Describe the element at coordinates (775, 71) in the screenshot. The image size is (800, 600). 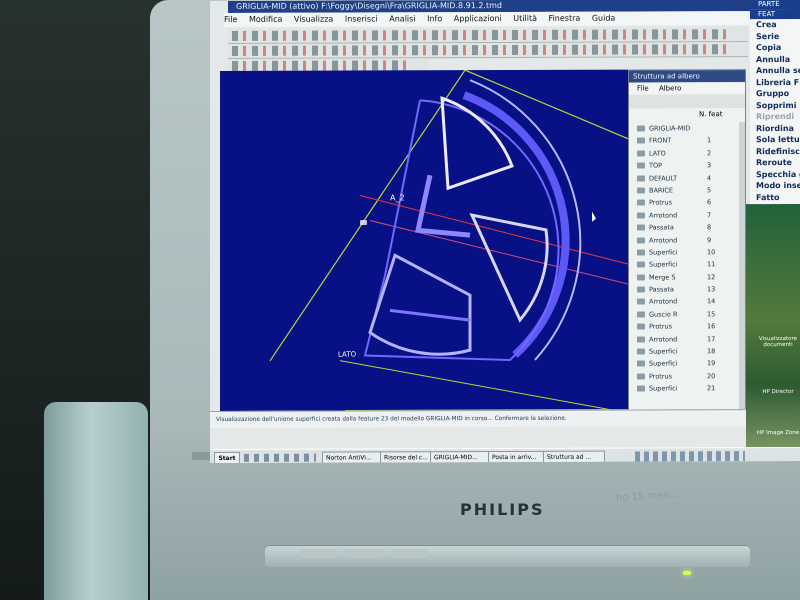
I see `menu-manager-item: Annulla serie` at that location.